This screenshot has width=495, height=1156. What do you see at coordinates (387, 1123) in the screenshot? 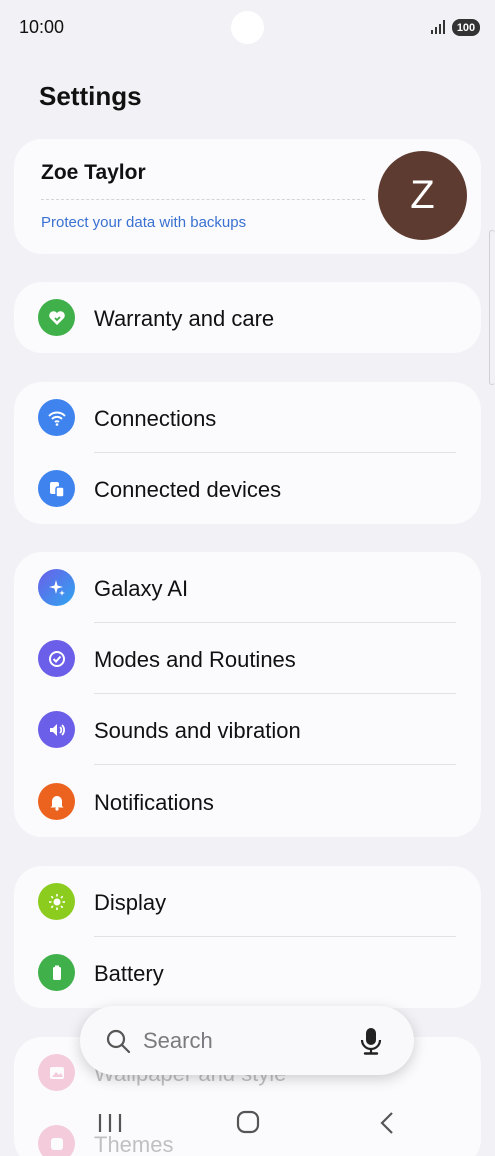
I see `back-icon` at bounding box center [387, 1123].